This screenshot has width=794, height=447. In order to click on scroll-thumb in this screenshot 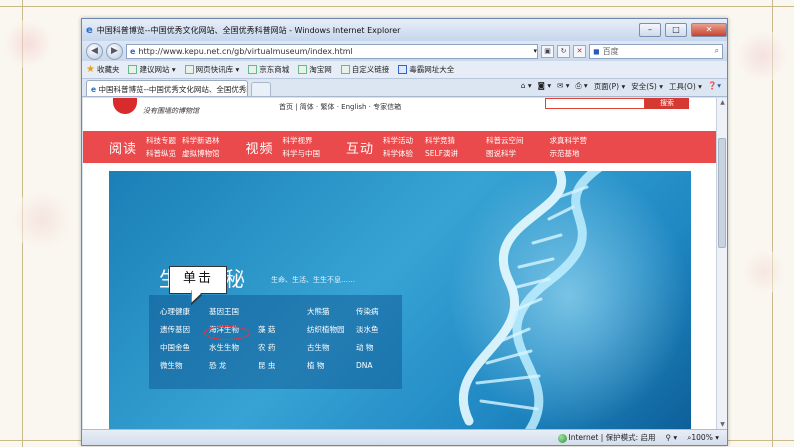, I will do `click(722, 193)`.